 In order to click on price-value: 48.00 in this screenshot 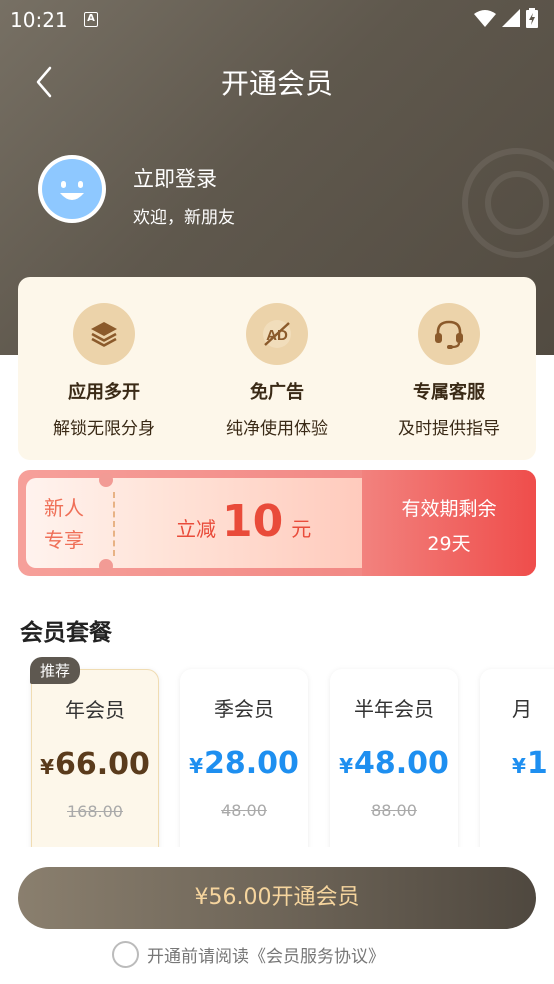, I will do `click(401, 763)`.